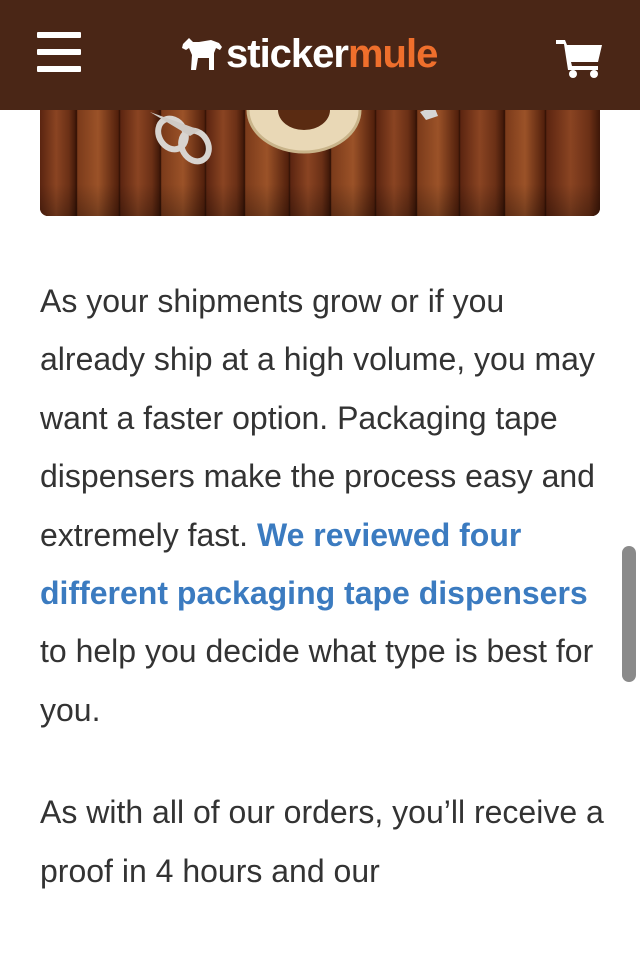 The image size is (640, 959). Describe the element at coordinates (59, 52) in the screenshot. I see `hamburger-menu-icon` at that location.